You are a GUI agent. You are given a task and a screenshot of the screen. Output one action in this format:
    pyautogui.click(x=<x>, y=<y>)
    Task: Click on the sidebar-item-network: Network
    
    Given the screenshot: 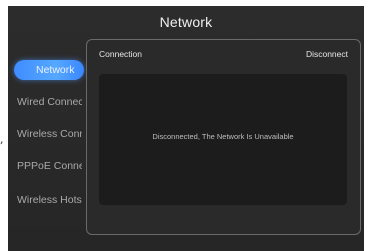 What is the action you would take?
    pyautogui.click(x=49, y=70)
    